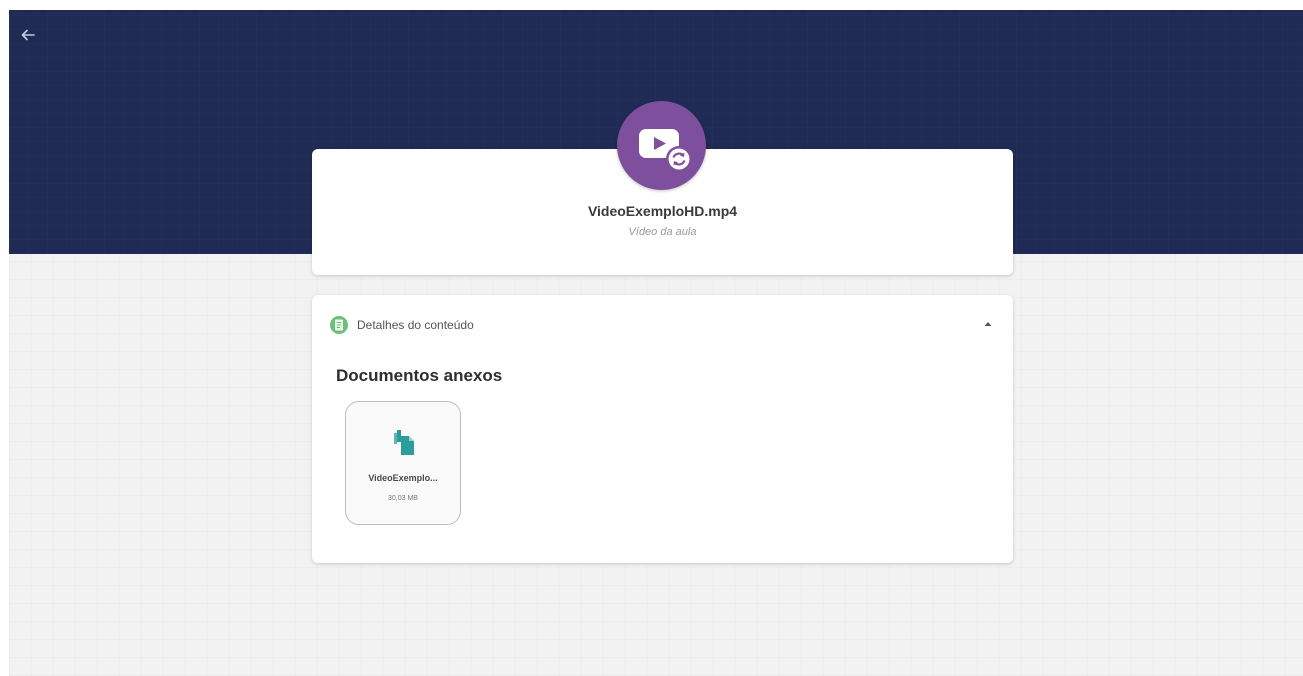 This screenshot has width=1303, height=676. I want to click on file-subtitle: Vídeo da aula, so click(662, 232).